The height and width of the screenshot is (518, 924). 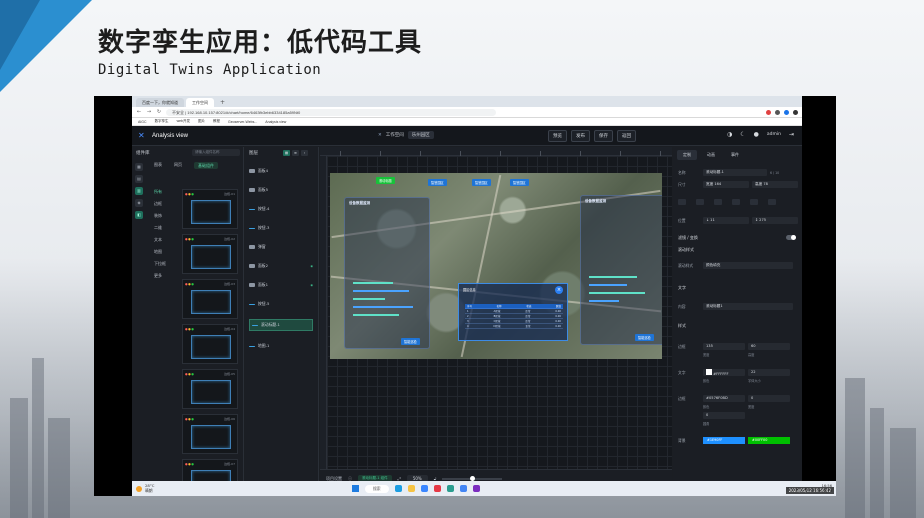 What do you see at coordinates (644, 337) in the screenshot?
I see `inspection-button: 智能巡检` at bounding box center [644, 337].